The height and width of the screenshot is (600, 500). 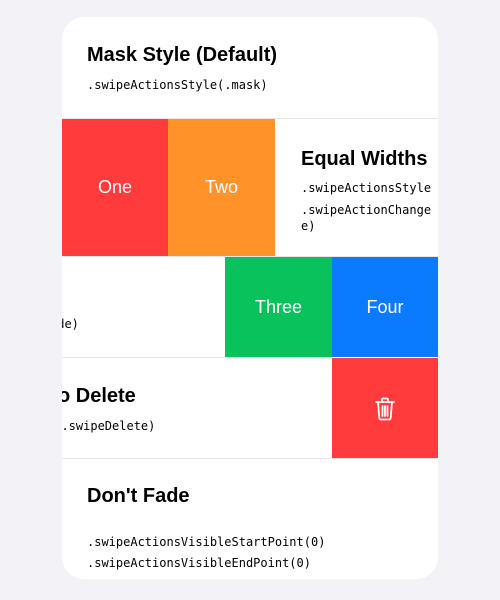 What do you see at coordinates (308, 226) in the screenshot?
I see `row-code-line: e)` at bounding box center [308, 226].